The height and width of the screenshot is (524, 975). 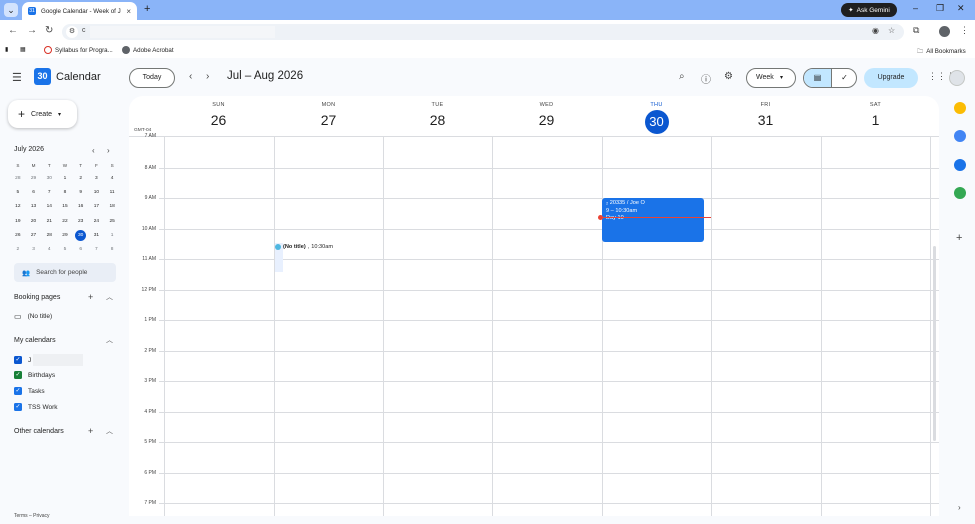 What do you see at coordinates (656, 122) in the screenshot?
I see `day-number-today: 30` at bounding box center [656, 122].